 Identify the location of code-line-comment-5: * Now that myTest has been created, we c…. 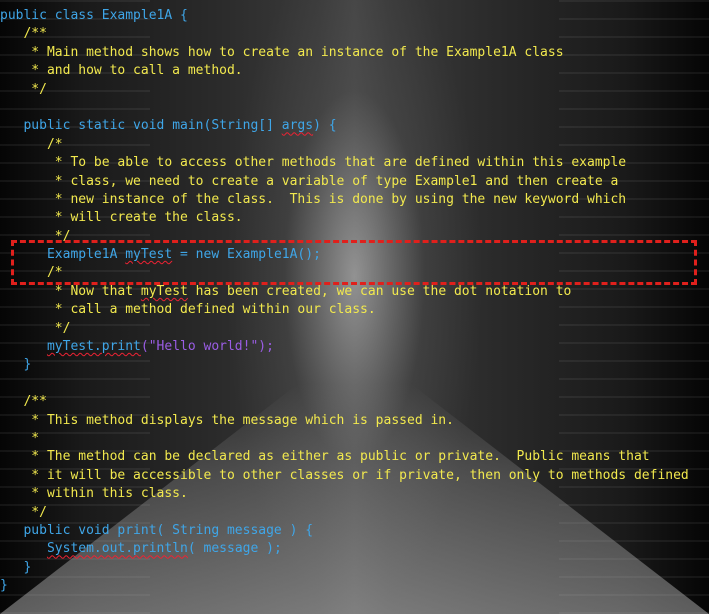
(344, 292).